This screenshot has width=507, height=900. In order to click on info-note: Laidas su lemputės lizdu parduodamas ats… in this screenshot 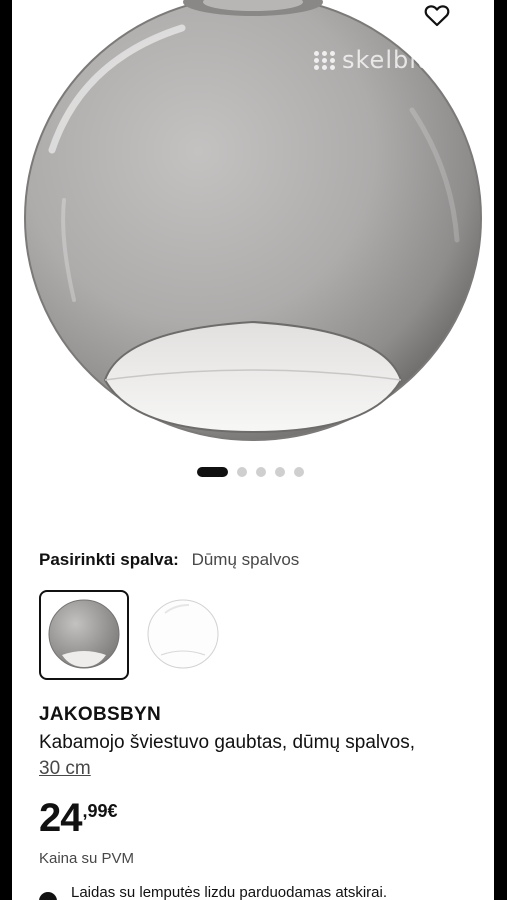, I will do `click(213, 892)`.